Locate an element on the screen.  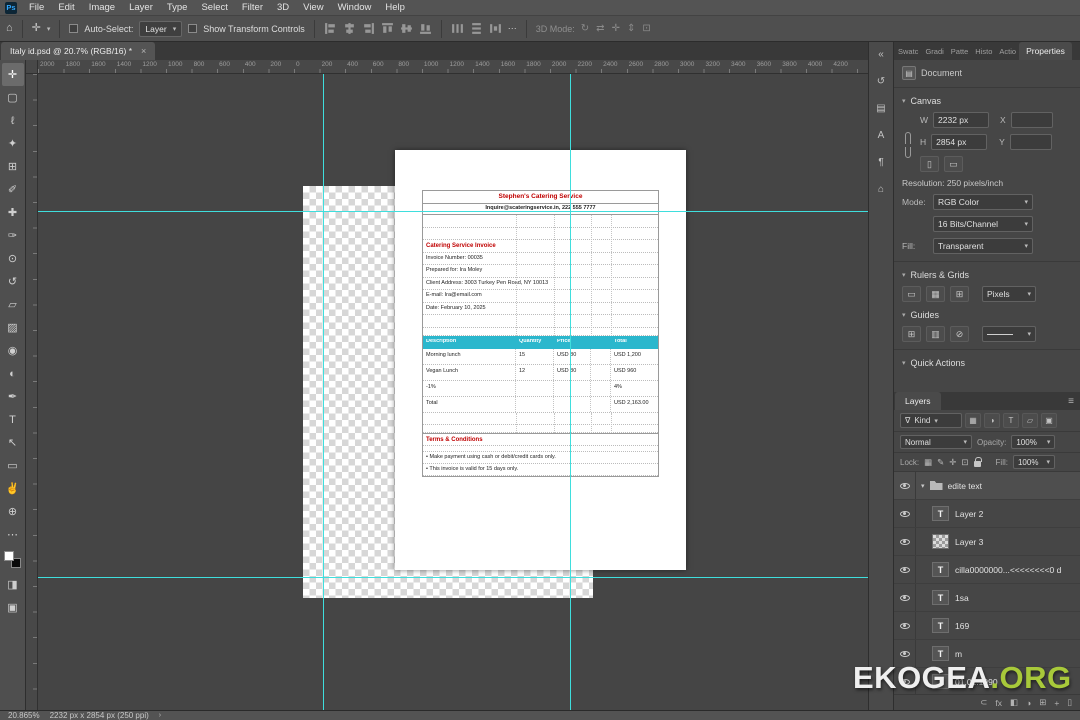
align-right-icon is located at coordinates (368, 28).